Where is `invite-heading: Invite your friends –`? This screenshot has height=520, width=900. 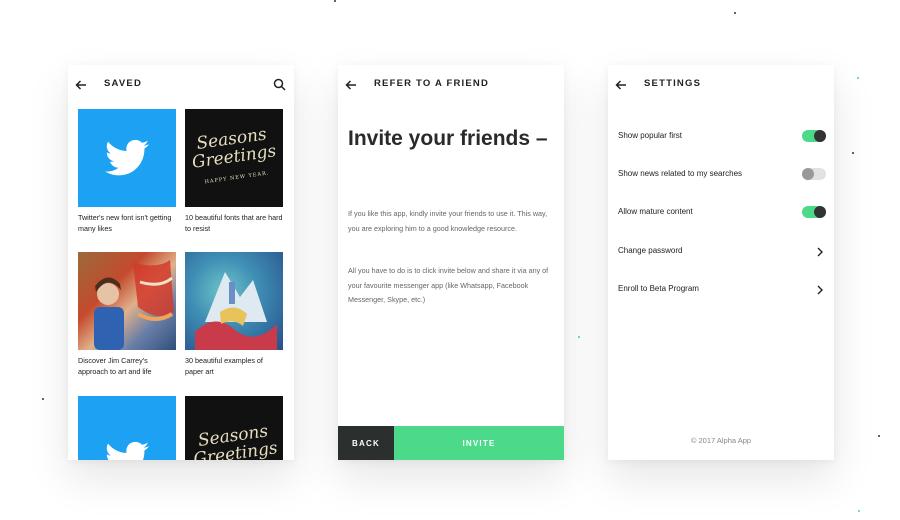
invite-heading: Invite your friends – is located at coordinates (448, 138).